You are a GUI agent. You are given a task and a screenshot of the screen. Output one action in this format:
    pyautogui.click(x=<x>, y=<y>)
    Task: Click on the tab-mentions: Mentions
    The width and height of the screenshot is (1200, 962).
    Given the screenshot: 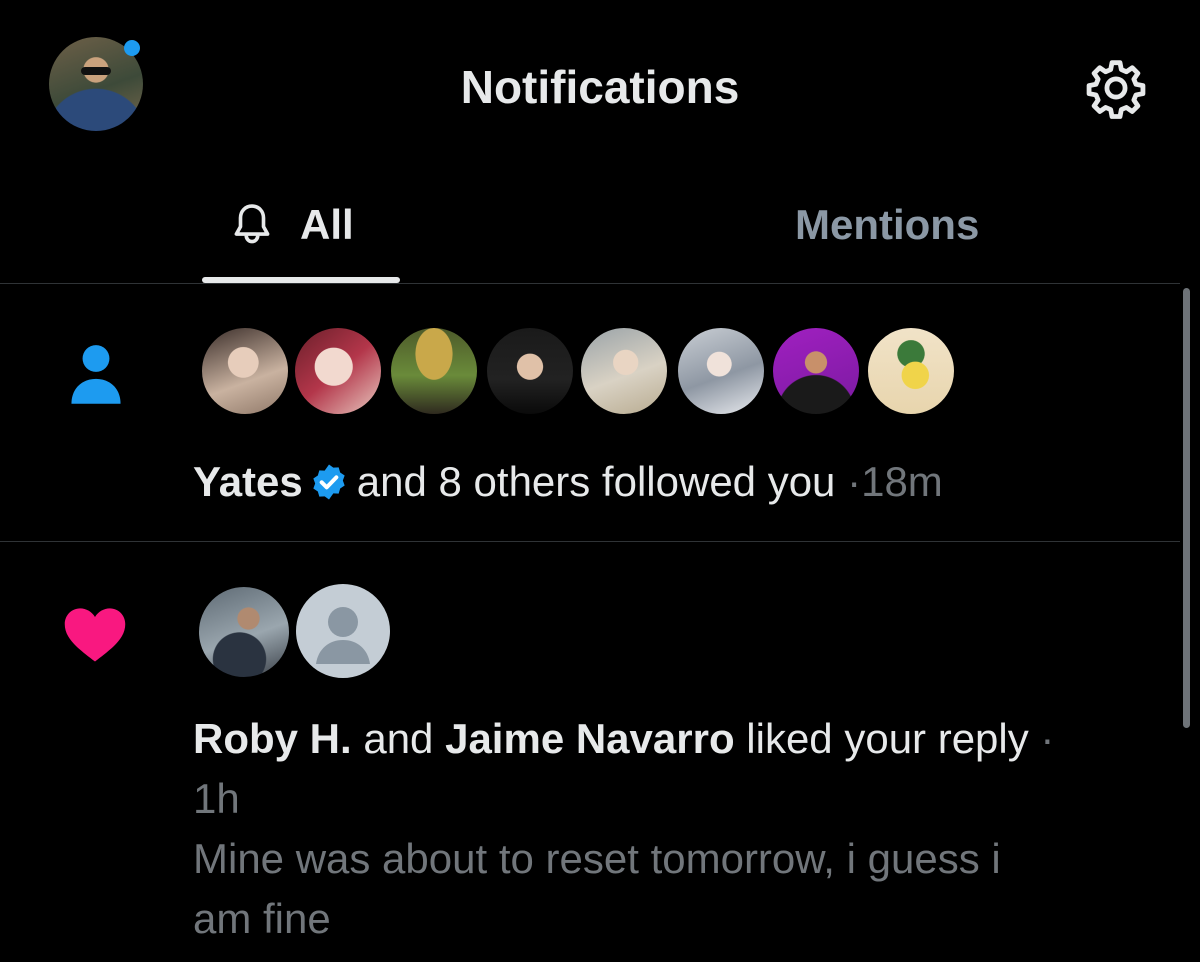 What is the action you would take?
    pyautogui.click(x=887, y=225)
    